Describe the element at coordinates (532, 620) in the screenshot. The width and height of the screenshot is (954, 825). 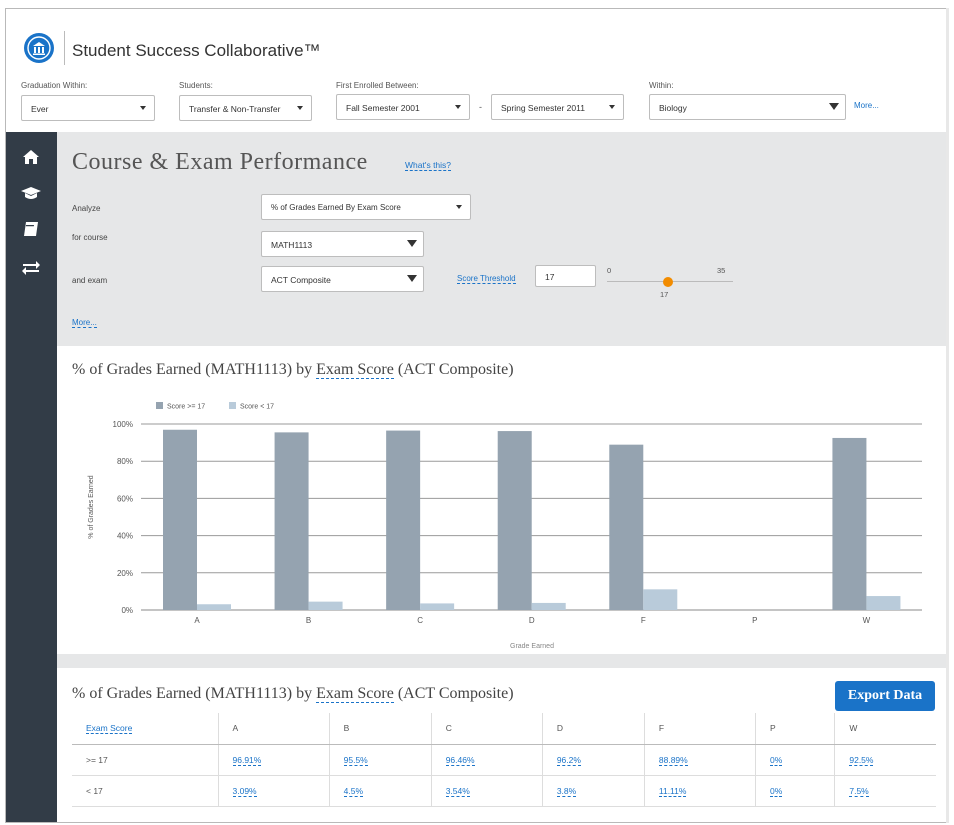
I see `x-tick-label: D` at that location.